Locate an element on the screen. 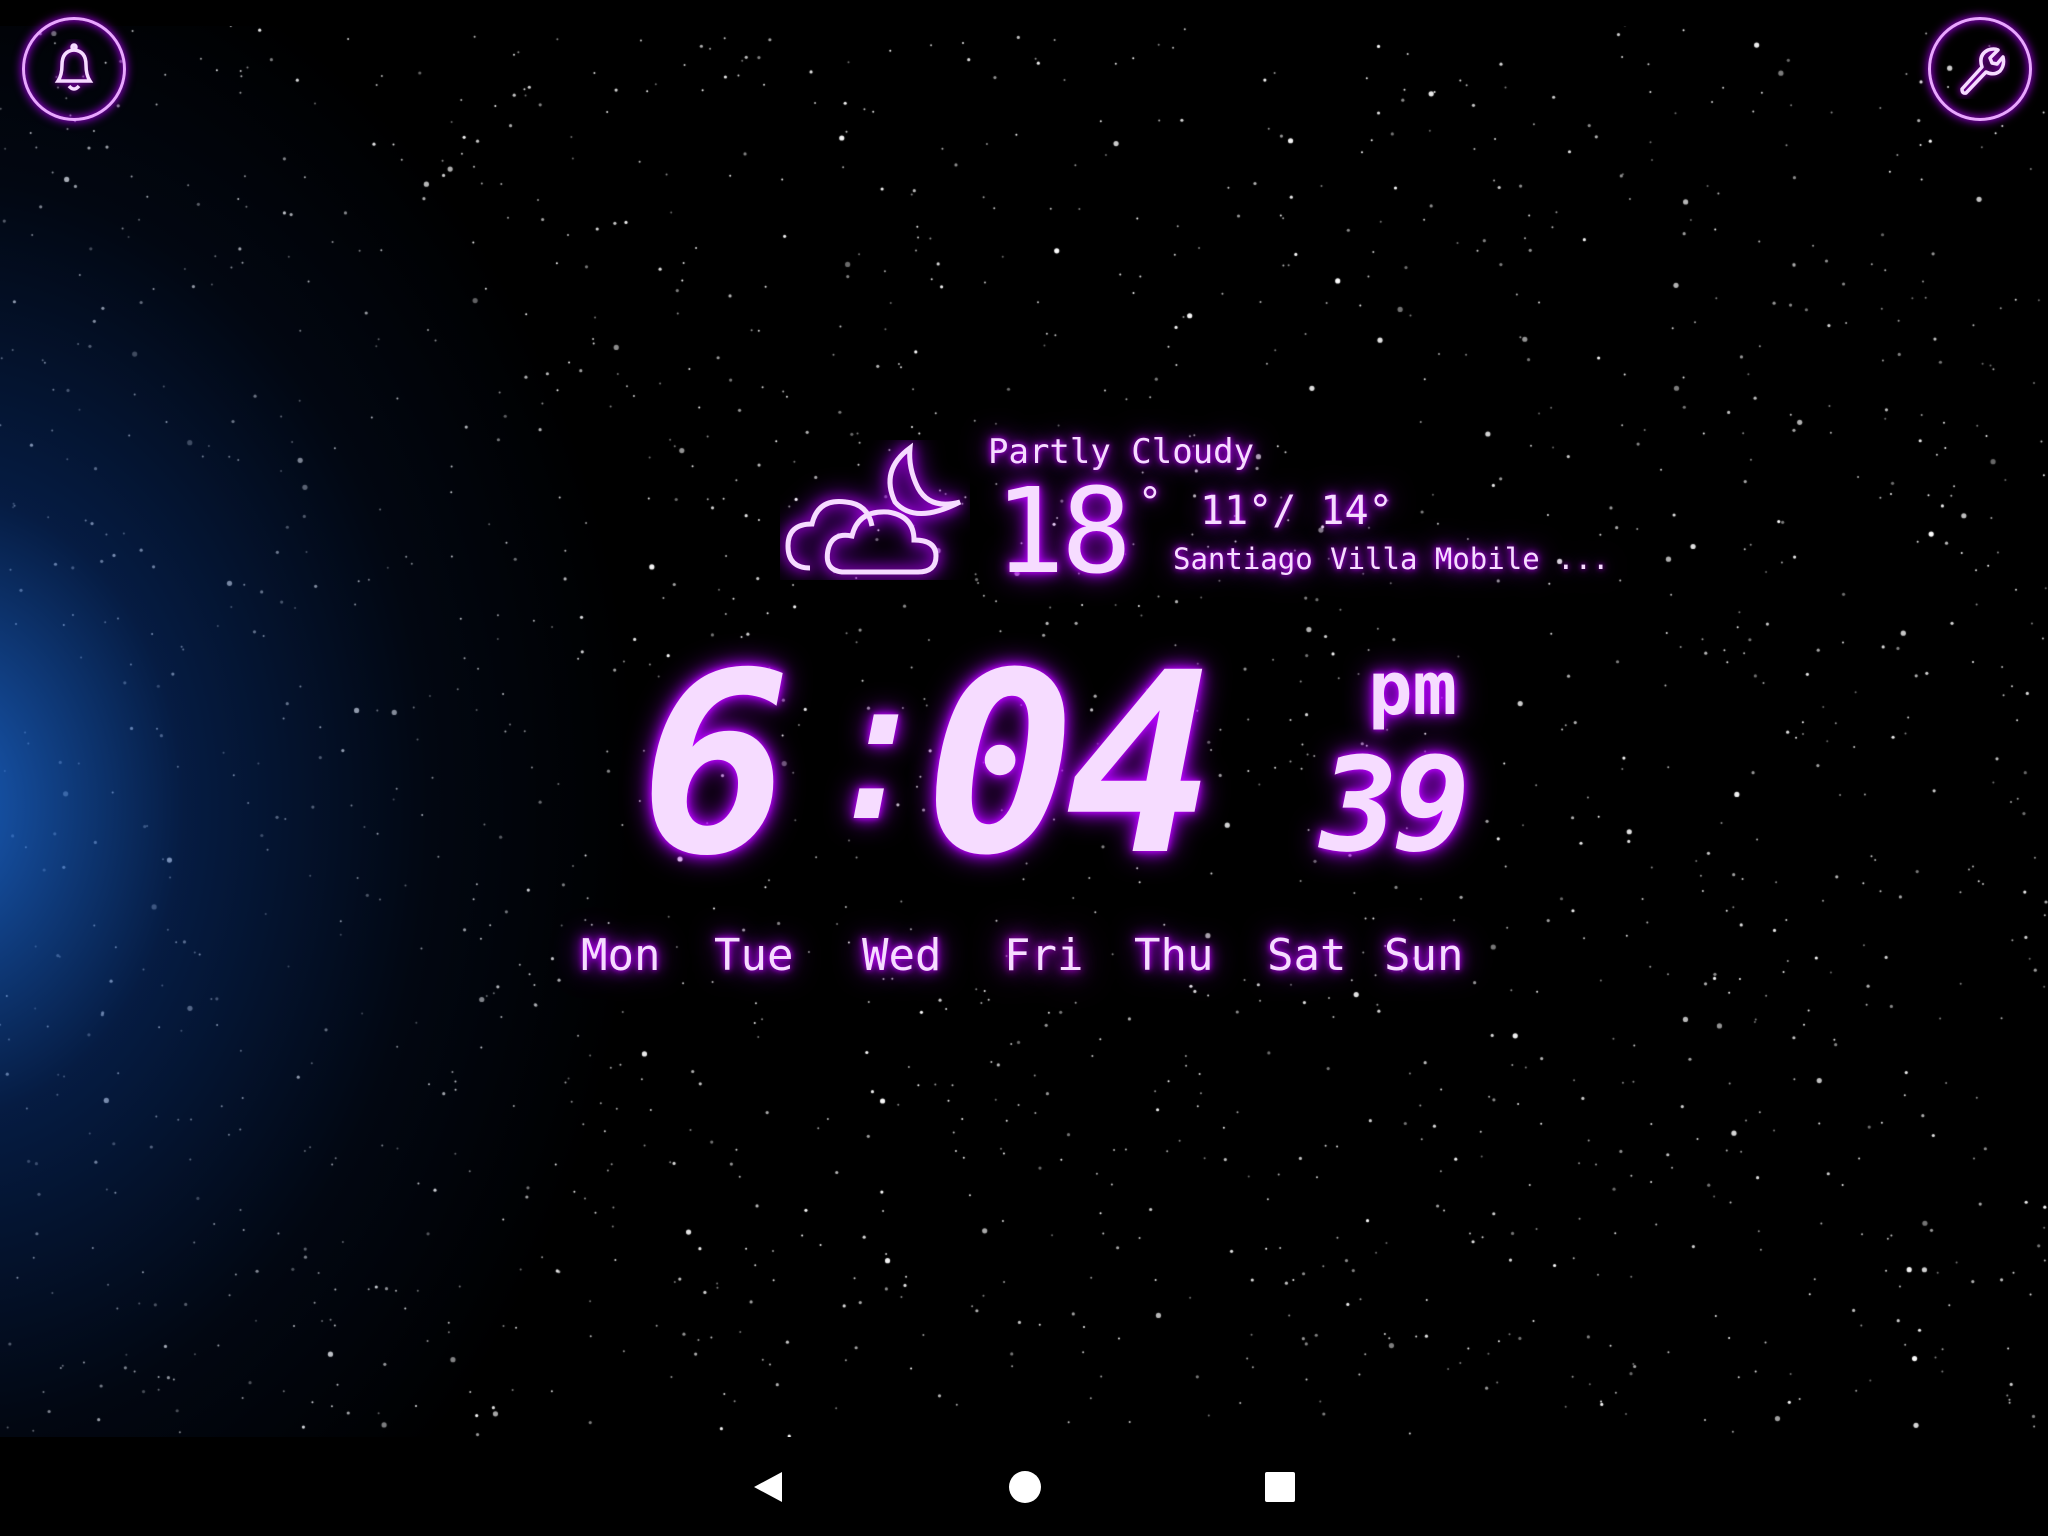 This screenshot has width=2048, height=1536. day-sat: Sat is located at coordinates (1307, 955).